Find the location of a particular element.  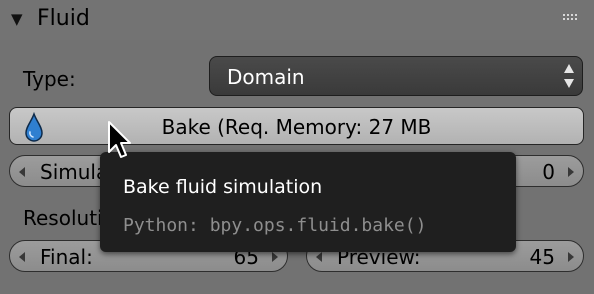

mouse-pointer-icon is located at coordinates (119, 139).